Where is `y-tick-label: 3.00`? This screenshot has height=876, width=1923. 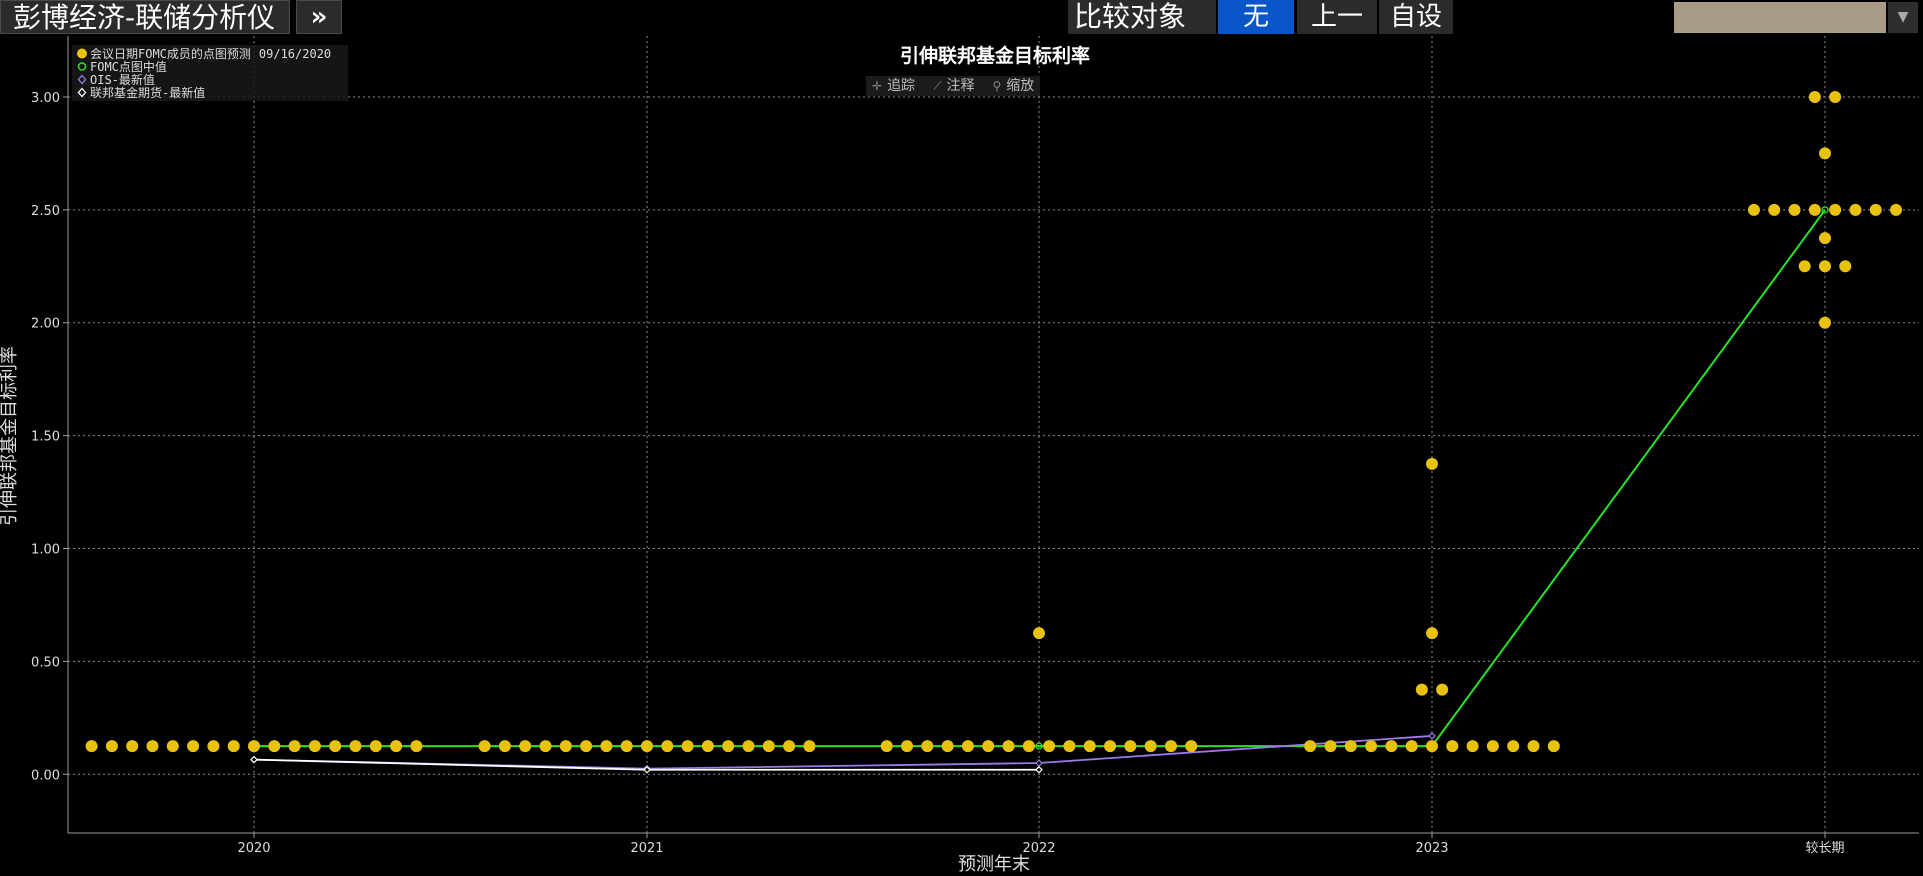 y-tick-label: 3.00 is located at coordinates (45, 98).